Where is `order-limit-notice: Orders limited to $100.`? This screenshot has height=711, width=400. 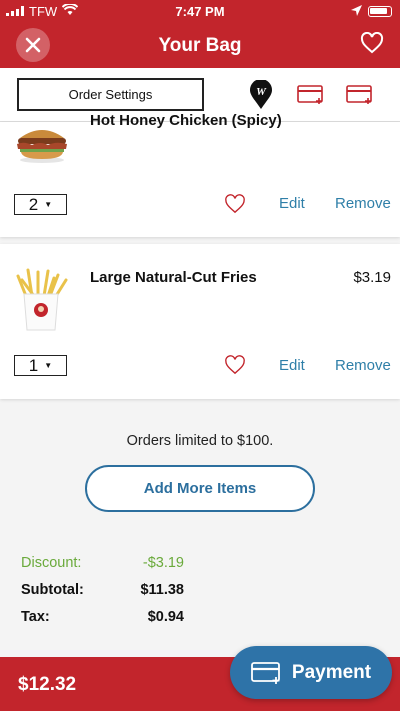
order-limit-notice: Orders limited to $100. is located at coordinates (200, 441).